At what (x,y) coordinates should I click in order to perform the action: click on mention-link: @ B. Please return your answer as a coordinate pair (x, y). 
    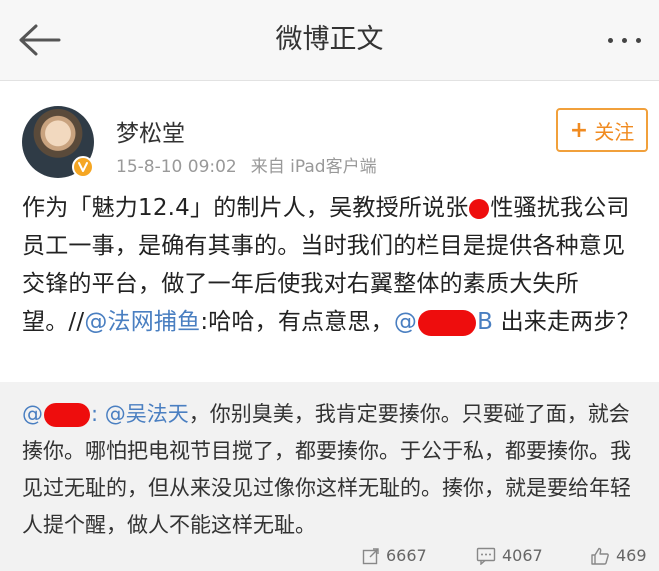
    Looking at the image, I should click on (443, 322).